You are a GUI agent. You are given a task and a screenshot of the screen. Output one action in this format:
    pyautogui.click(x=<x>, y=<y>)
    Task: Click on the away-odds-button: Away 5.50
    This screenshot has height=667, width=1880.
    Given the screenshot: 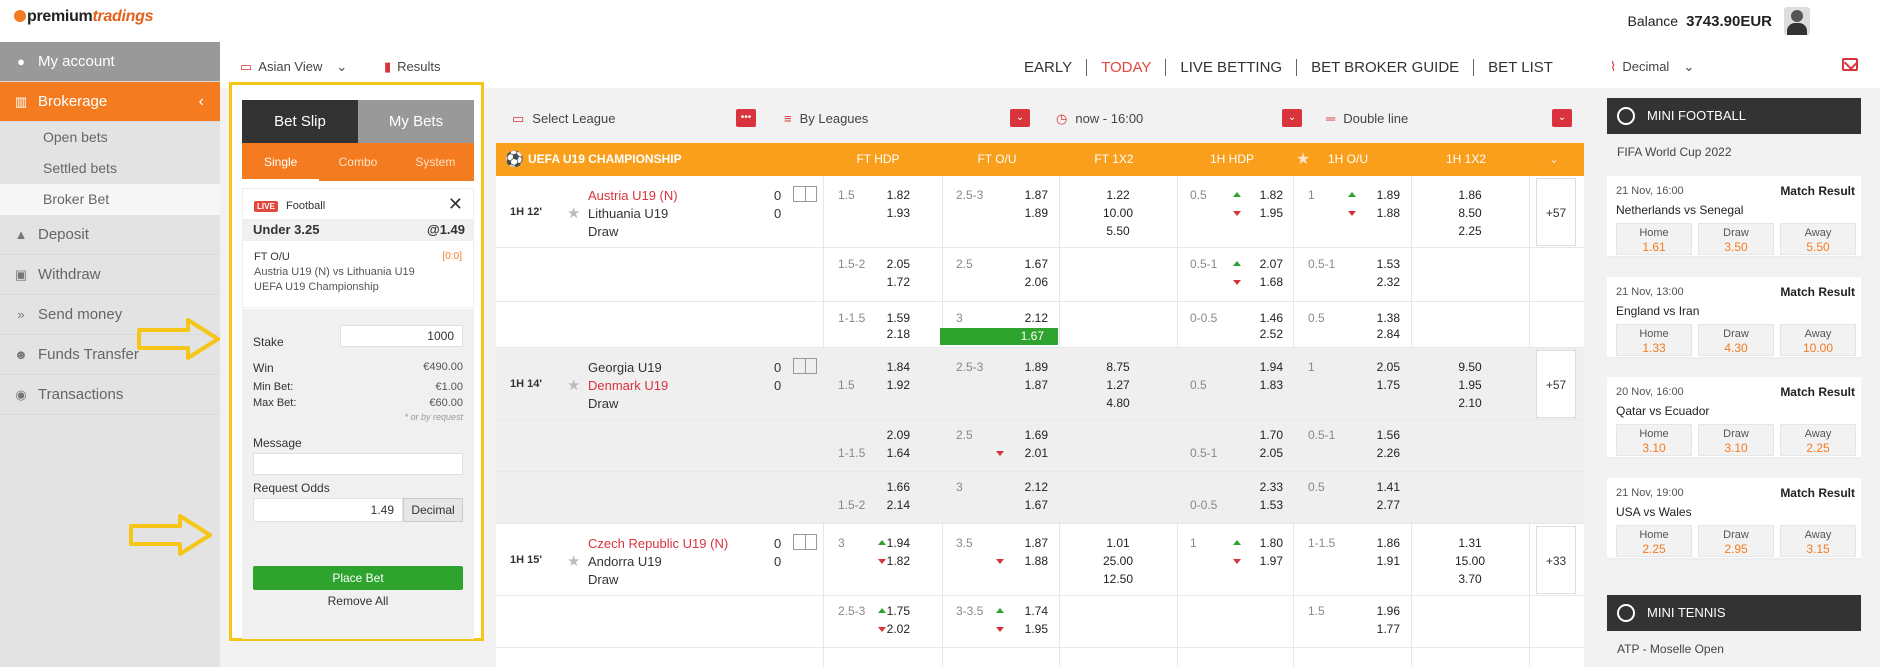 What is the action you would take?
    pyautogui.click(x=1818, y=239)
    